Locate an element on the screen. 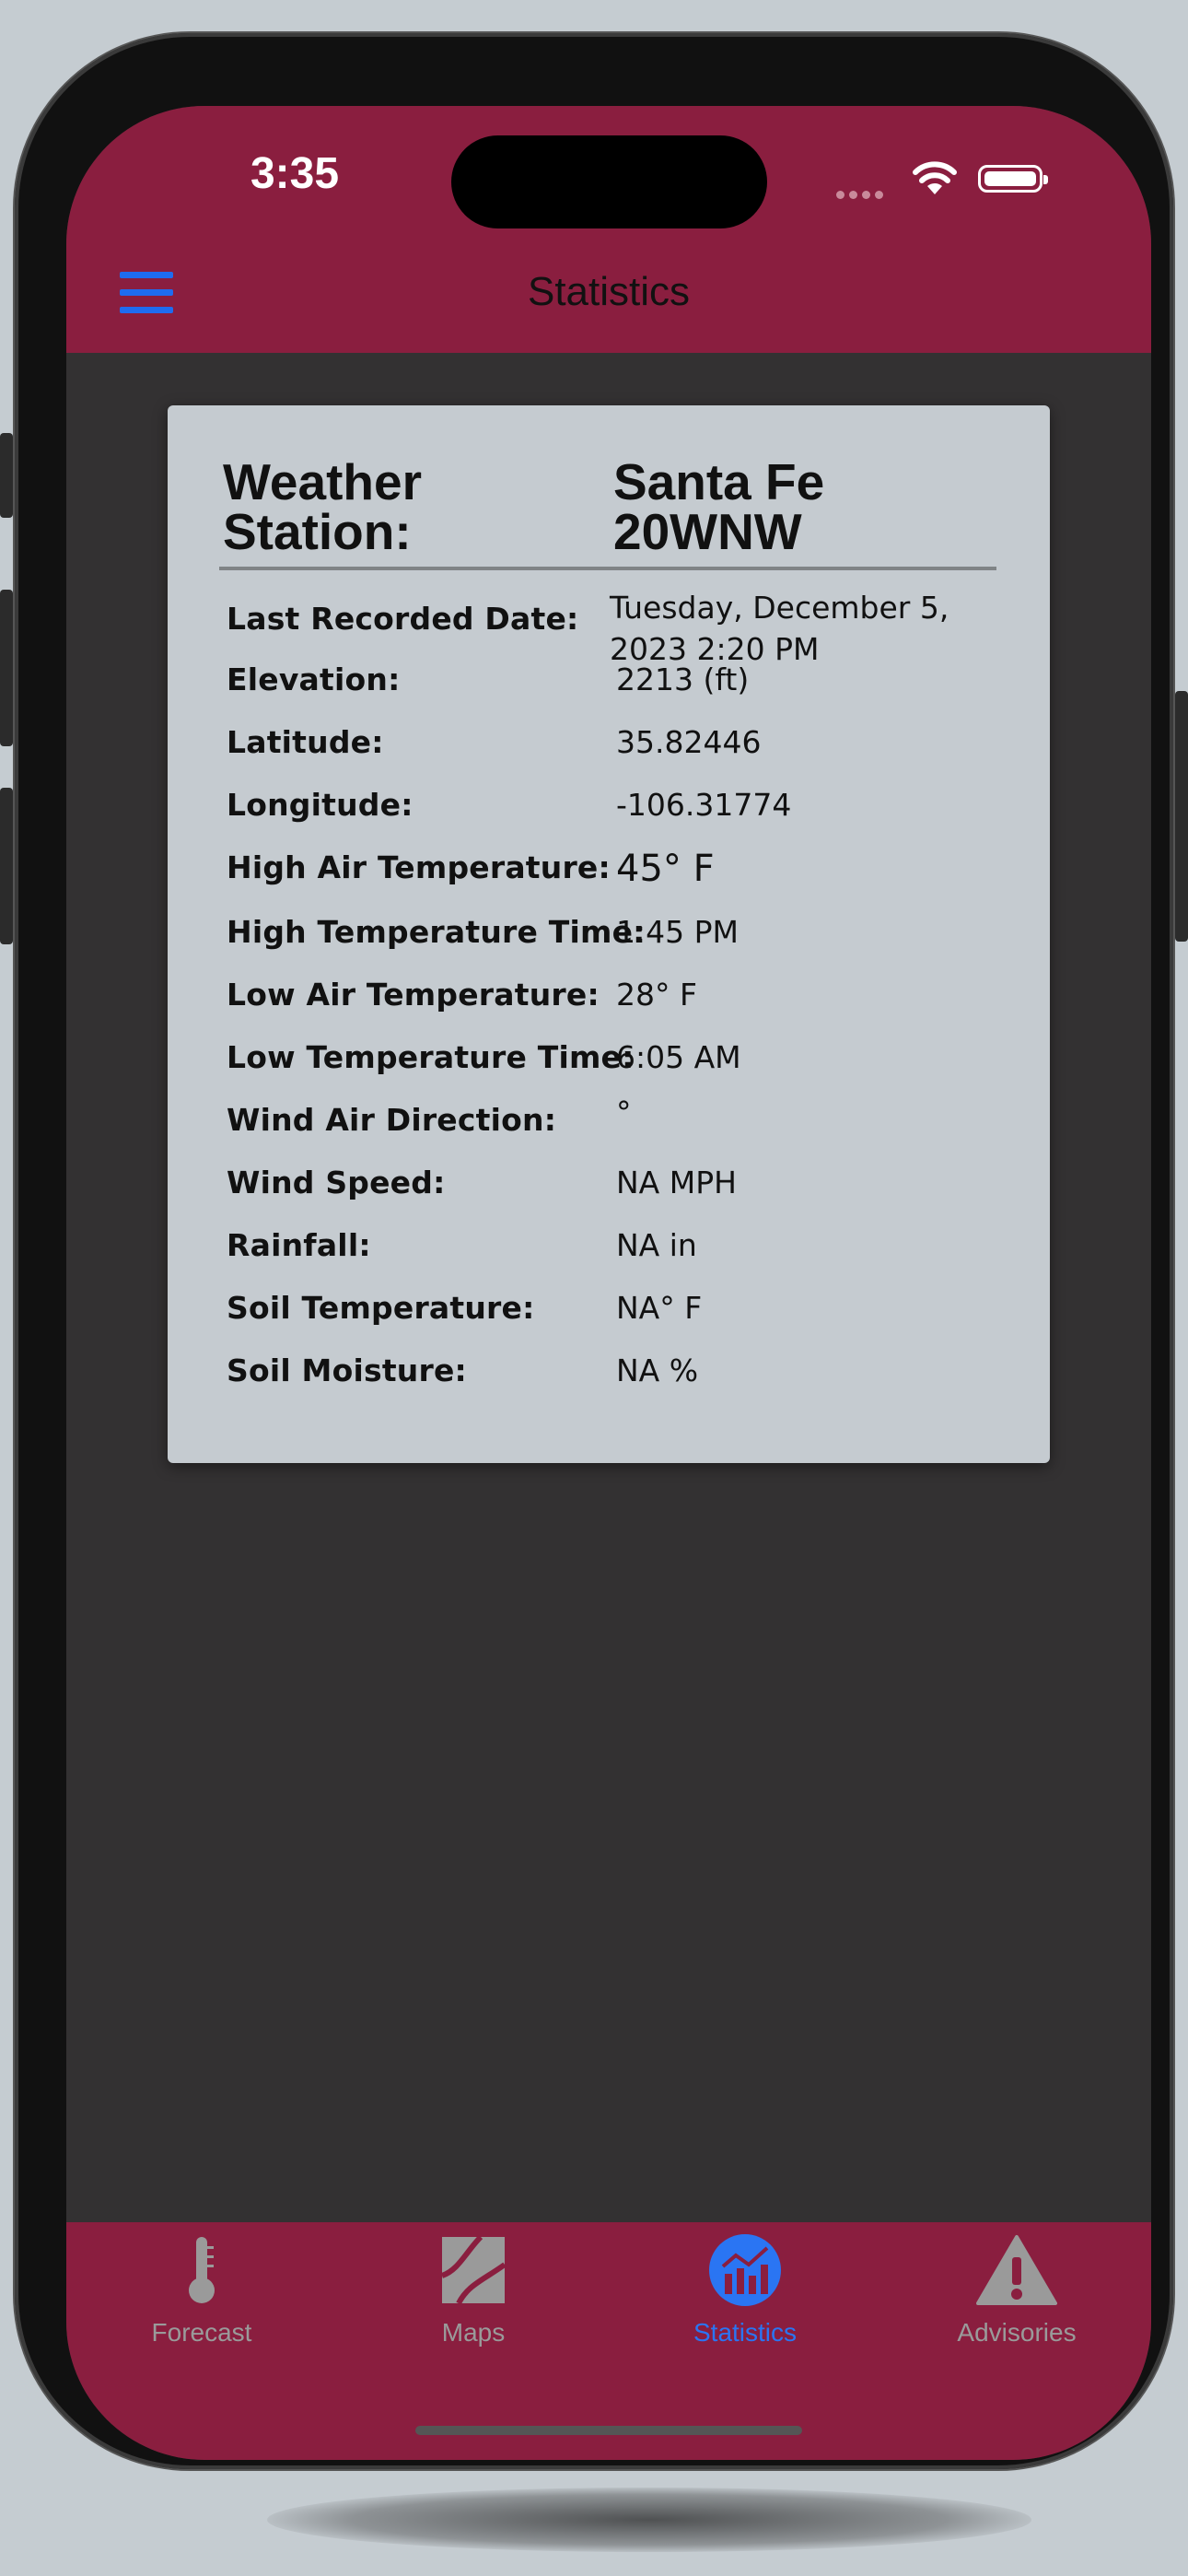  tab-maps: Maps is located at coordinates (473, 2290).